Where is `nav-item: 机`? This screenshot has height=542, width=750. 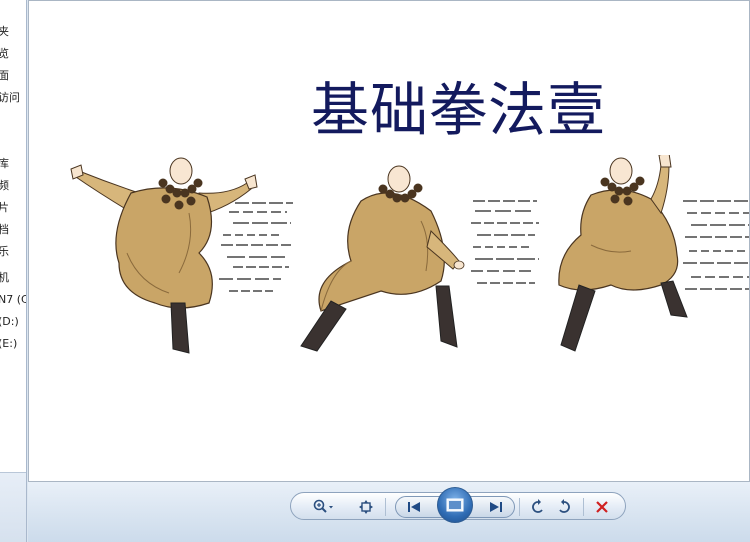 nav-item: 机 is located at coordinates (13, 278).